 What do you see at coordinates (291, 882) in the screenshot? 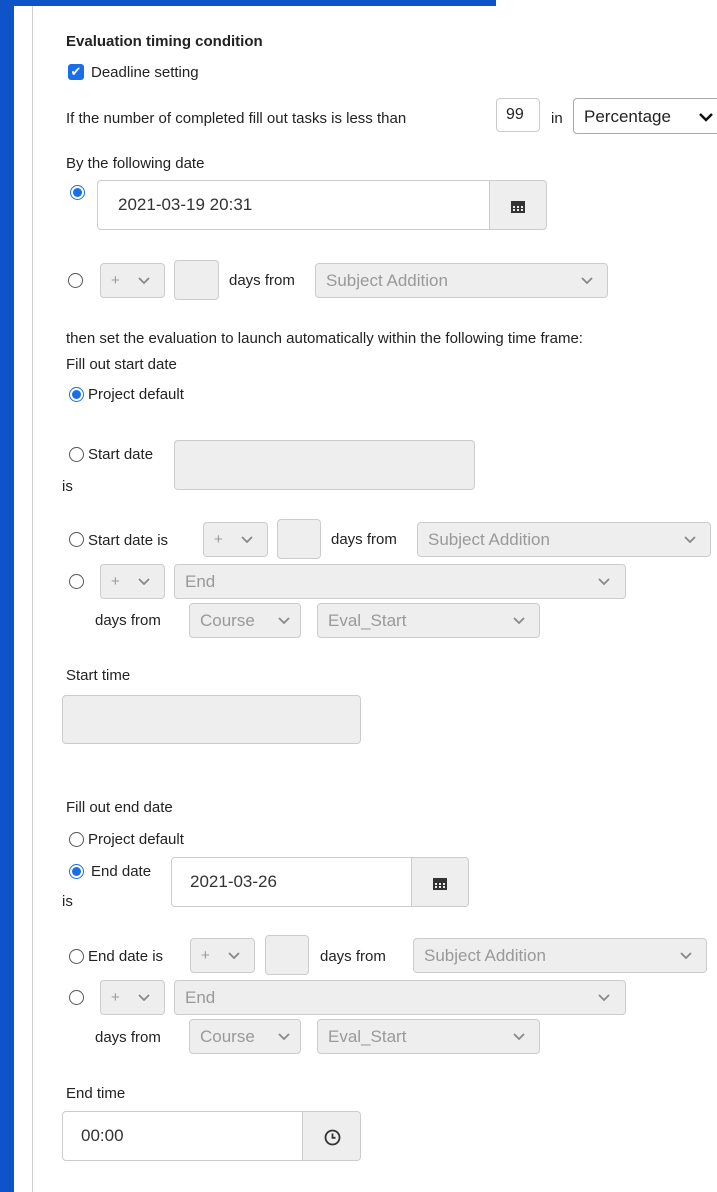
I see `end-date-input: 2021-03-26` at bounding box center [291, 882].